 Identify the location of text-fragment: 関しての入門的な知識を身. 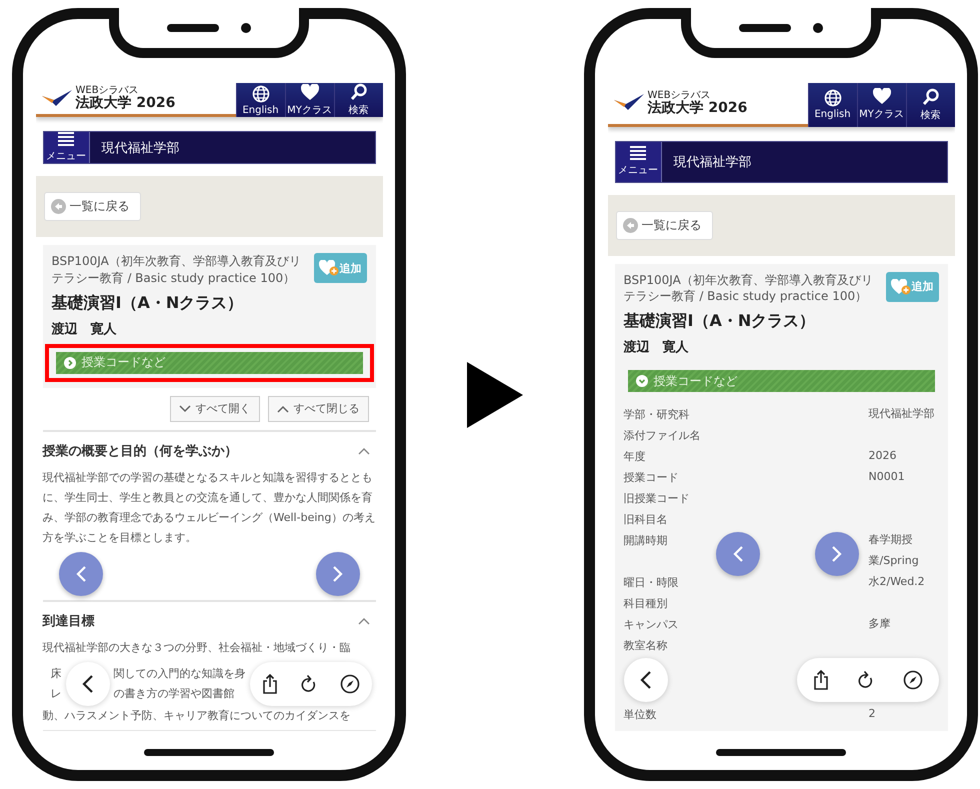
(180, 674).